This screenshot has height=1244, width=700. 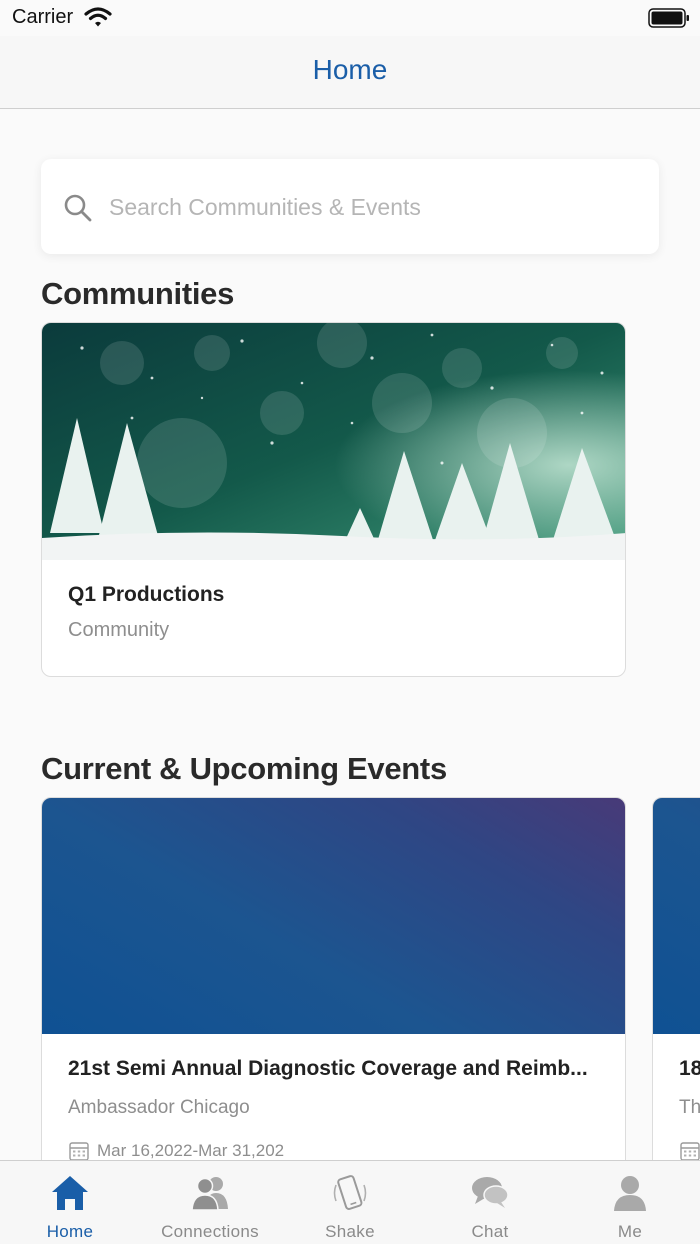 I want to click on page-title: Home, so click(x=350, y=69).